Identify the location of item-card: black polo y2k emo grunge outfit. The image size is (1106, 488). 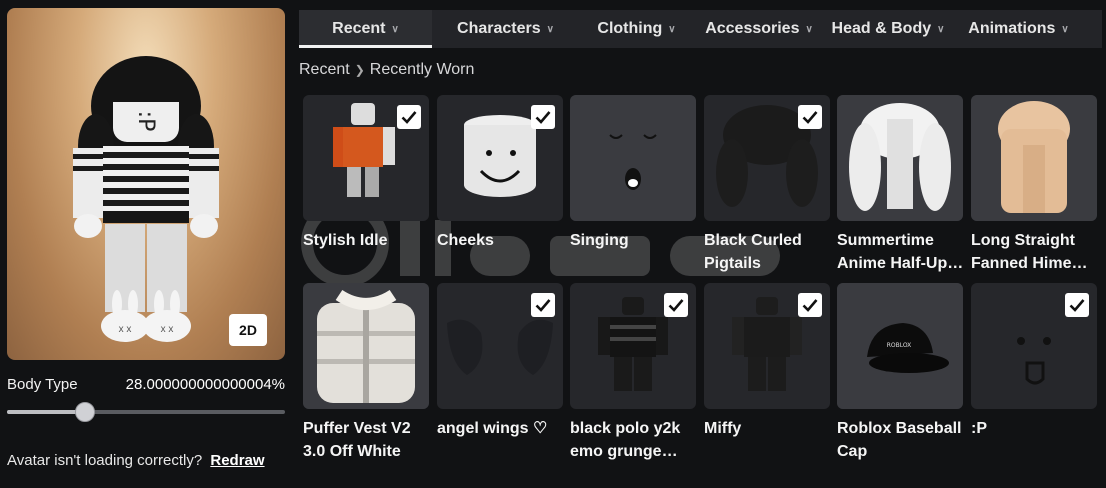
(633, 373).